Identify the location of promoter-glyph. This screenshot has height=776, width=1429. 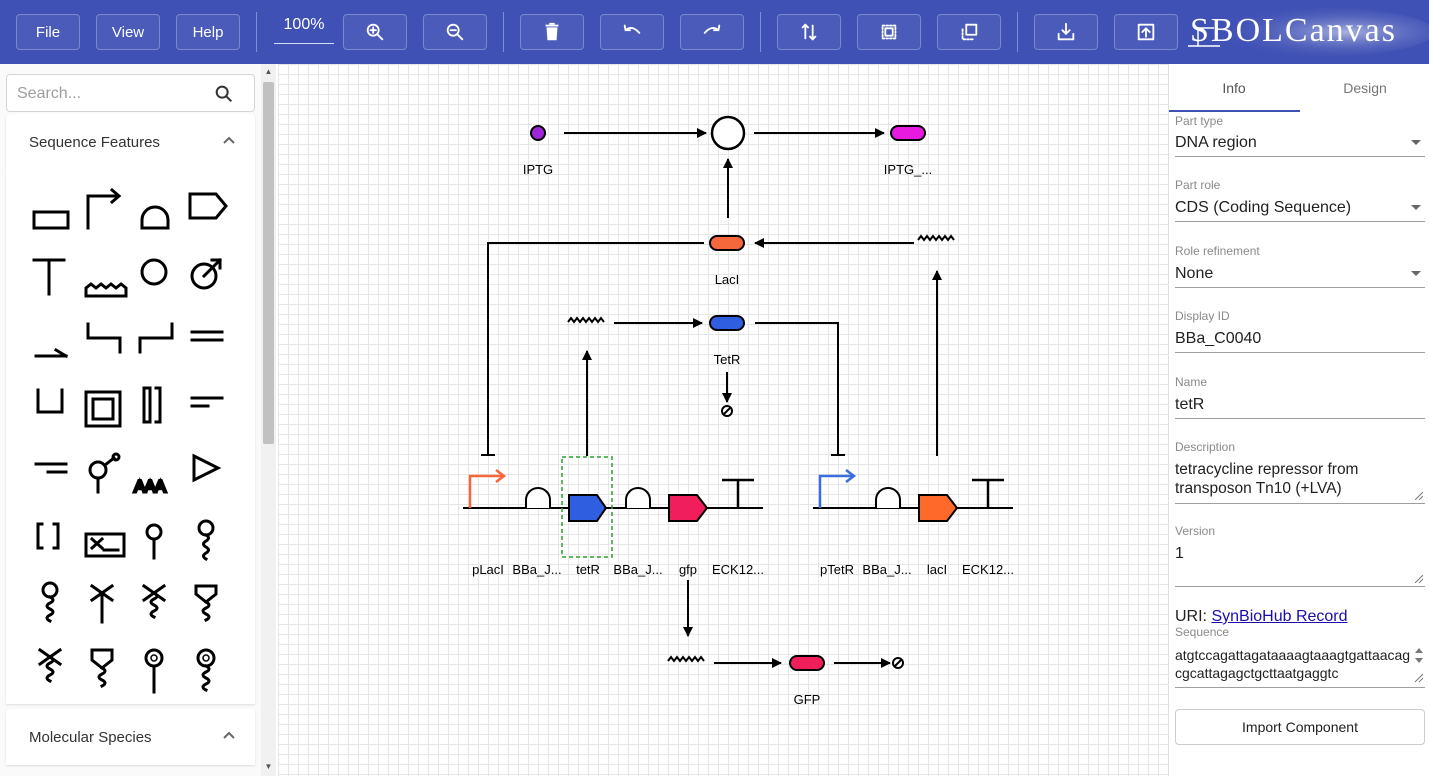
(104, 212).